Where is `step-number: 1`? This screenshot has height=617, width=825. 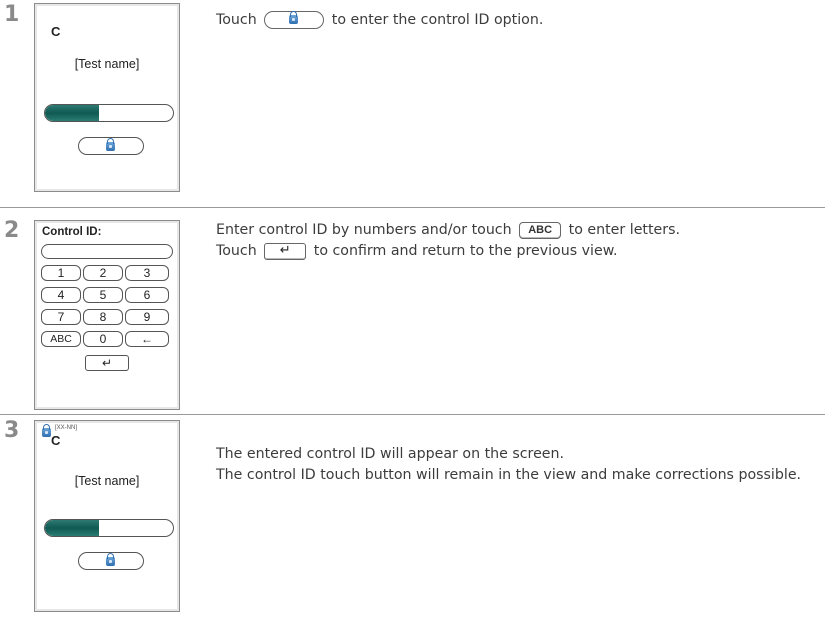 step-number: 1 is located at coordinates (12, 14).